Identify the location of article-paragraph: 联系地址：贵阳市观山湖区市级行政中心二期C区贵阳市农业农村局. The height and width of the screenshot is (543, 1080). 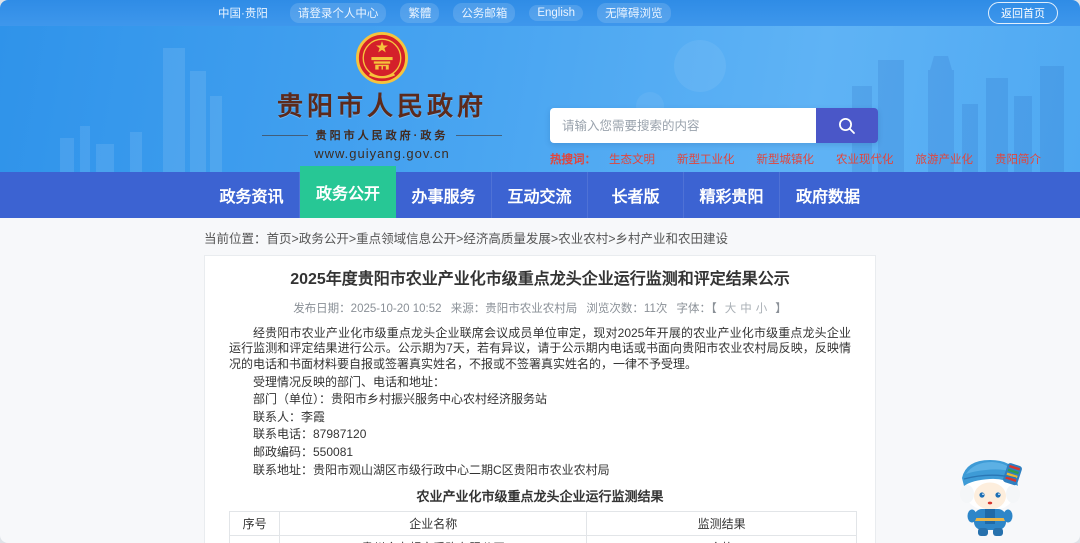
(431, 469).